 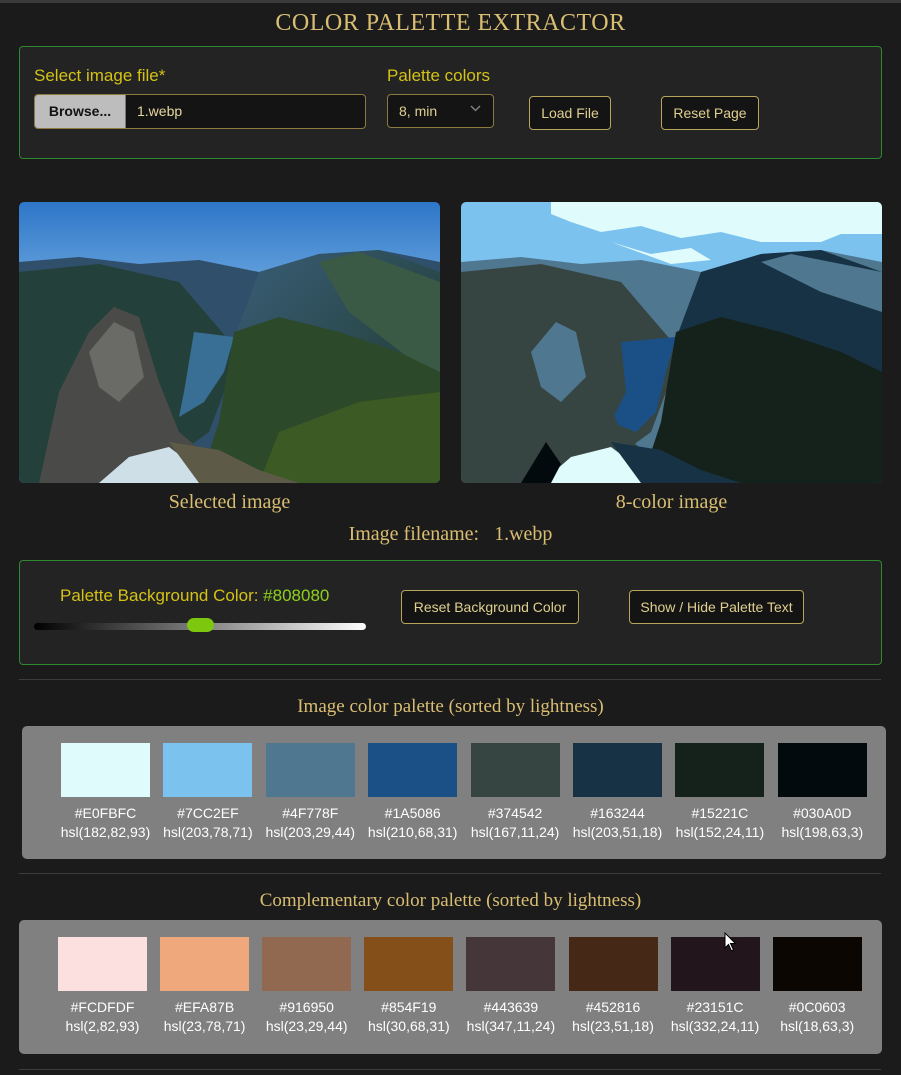 I want to click on palette-swatch: #452816 hsl(23,51,18), so click(x=613, y=985).